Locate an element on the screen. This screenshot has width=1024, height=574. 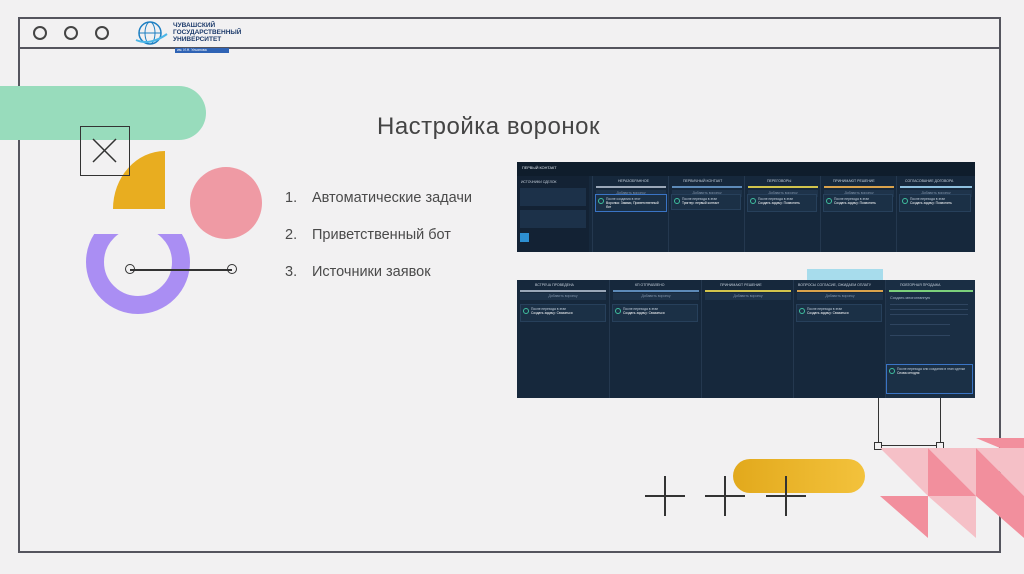
slide-title: Настройка воронок is located at coordinates (488, 126).